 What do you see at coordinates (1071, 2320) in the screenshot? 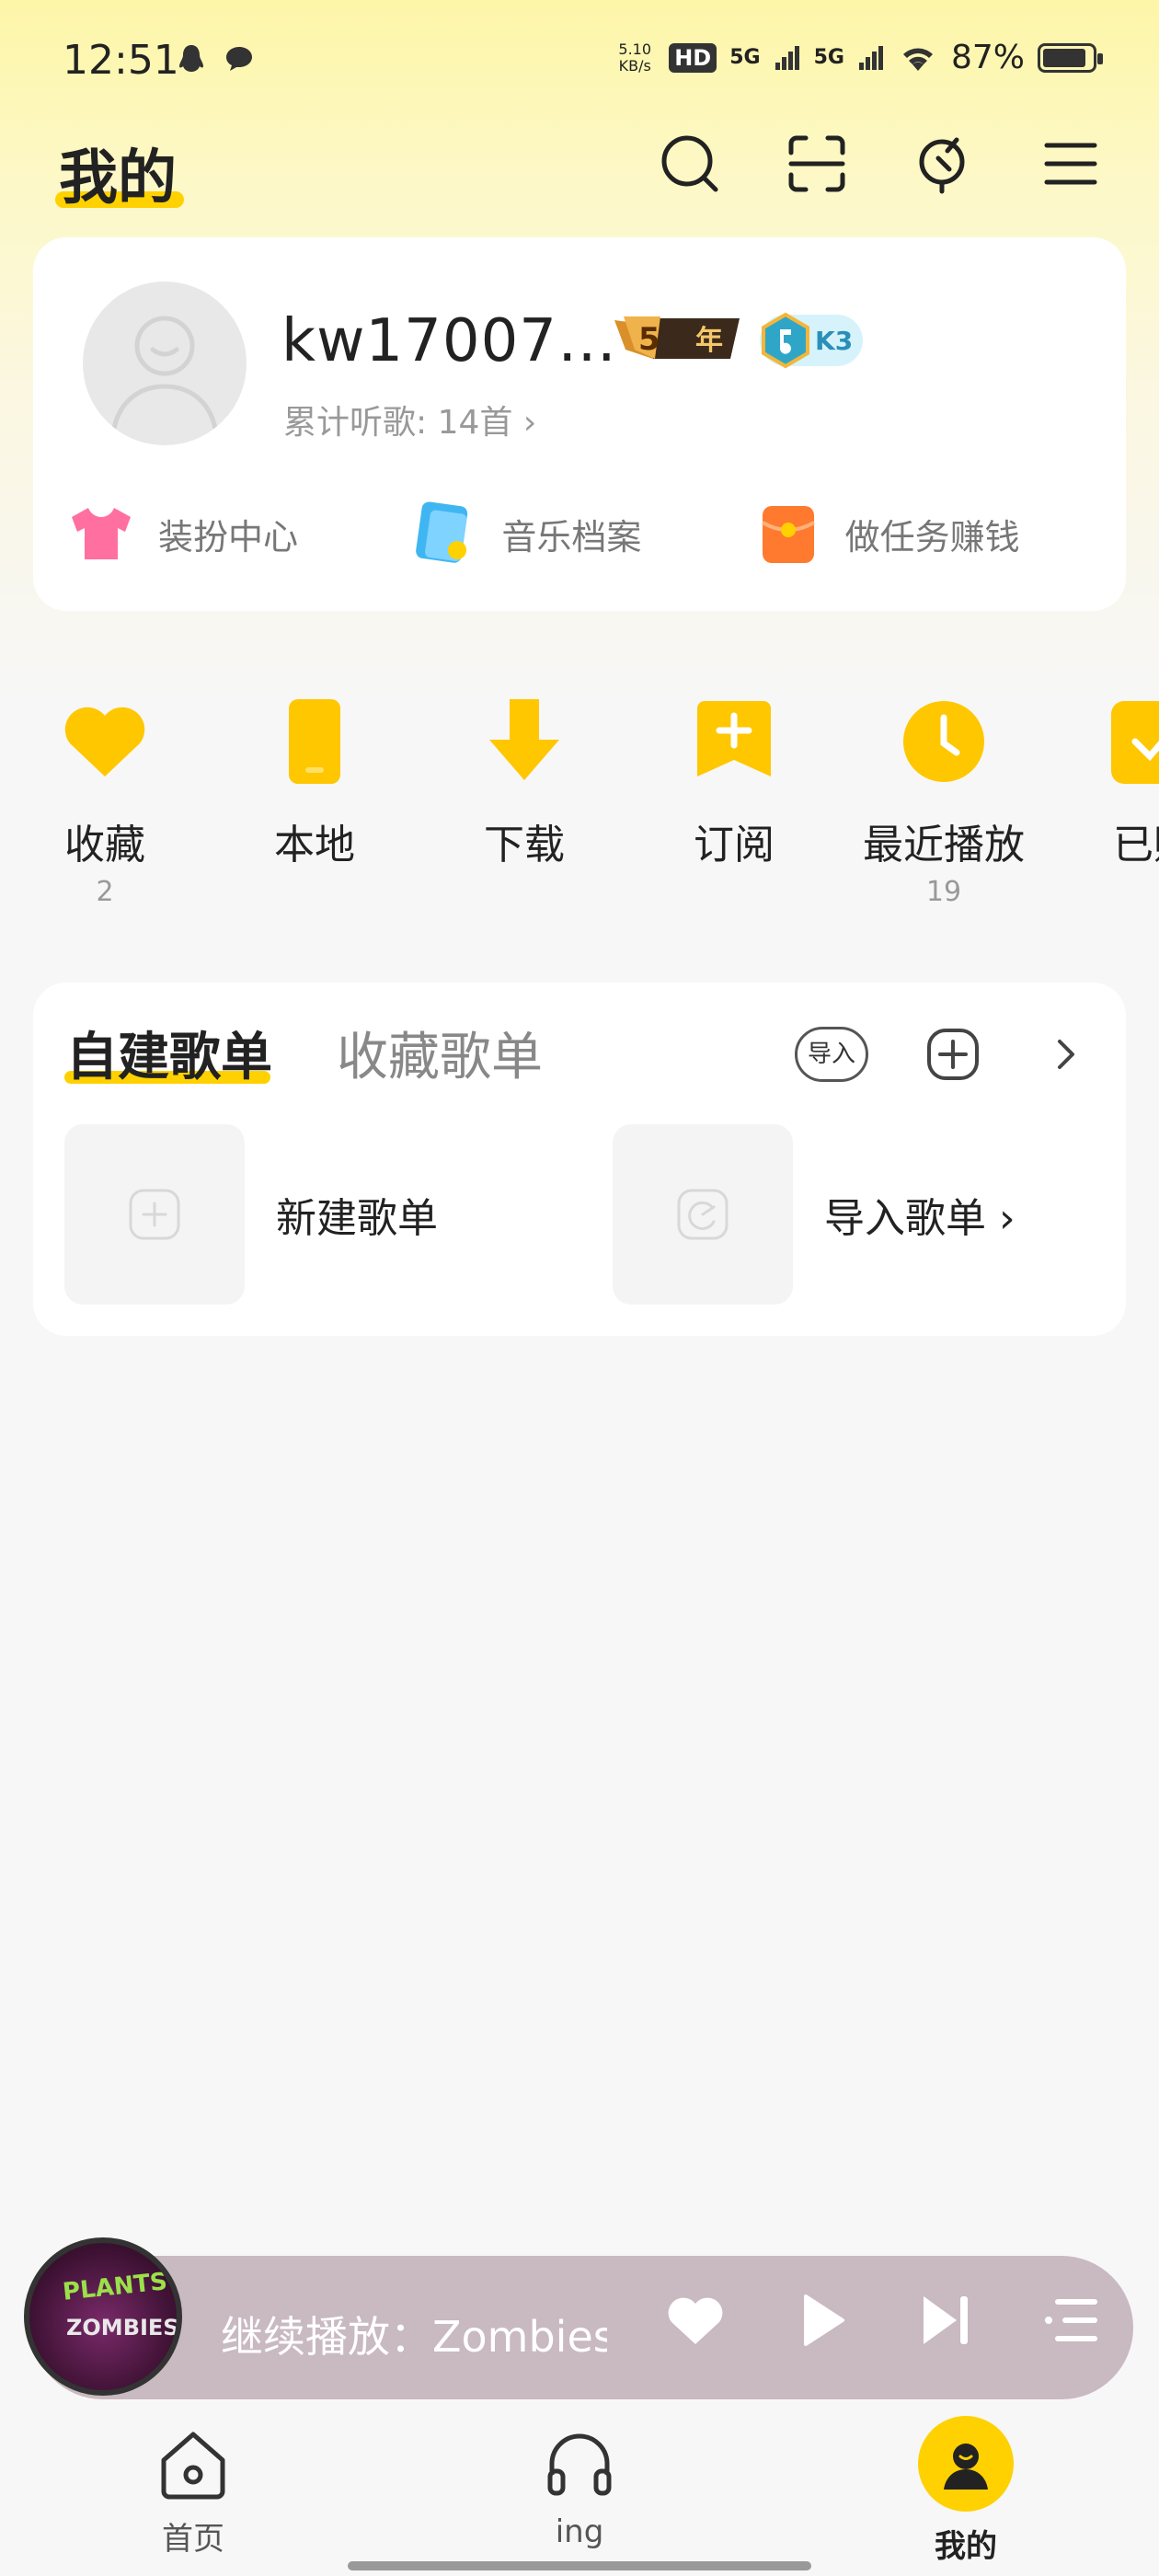
I see `playlist-queue-icon` at bounding box center [1071, 2320].